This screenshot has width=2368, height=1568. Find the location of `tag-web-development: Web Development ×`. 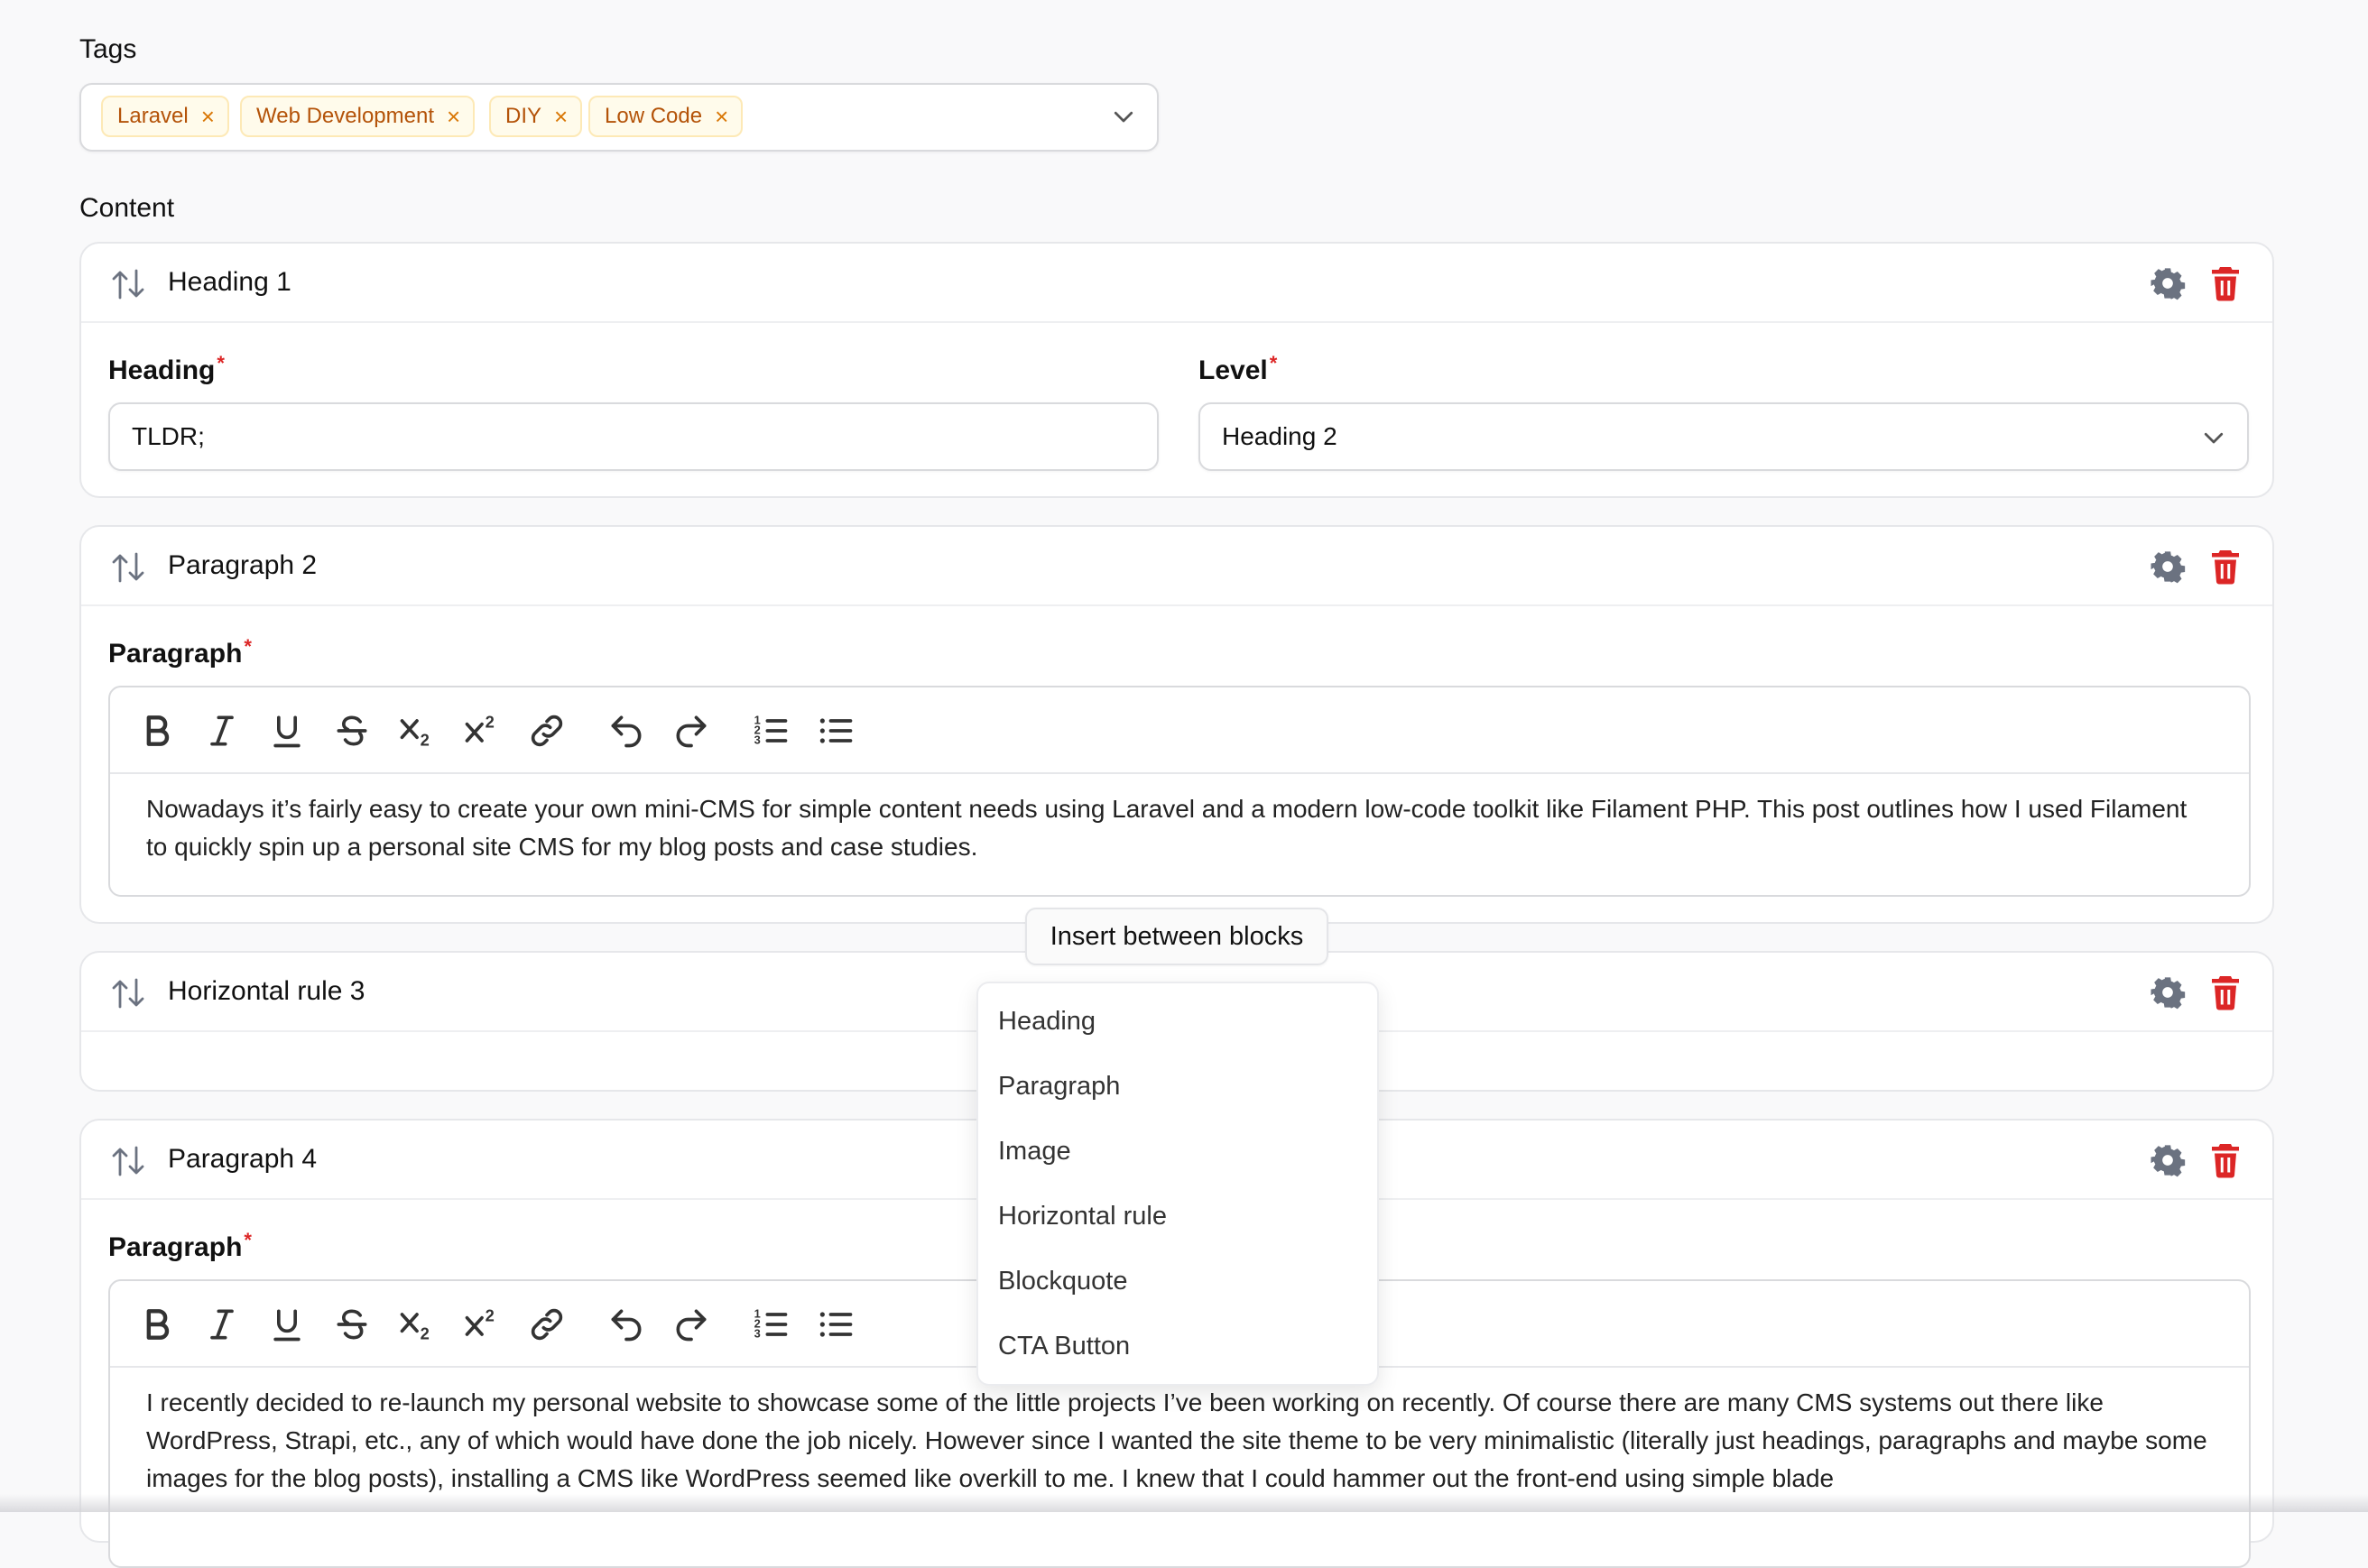

tag-web-development: Web Development × is located at coordinates (358, 116).